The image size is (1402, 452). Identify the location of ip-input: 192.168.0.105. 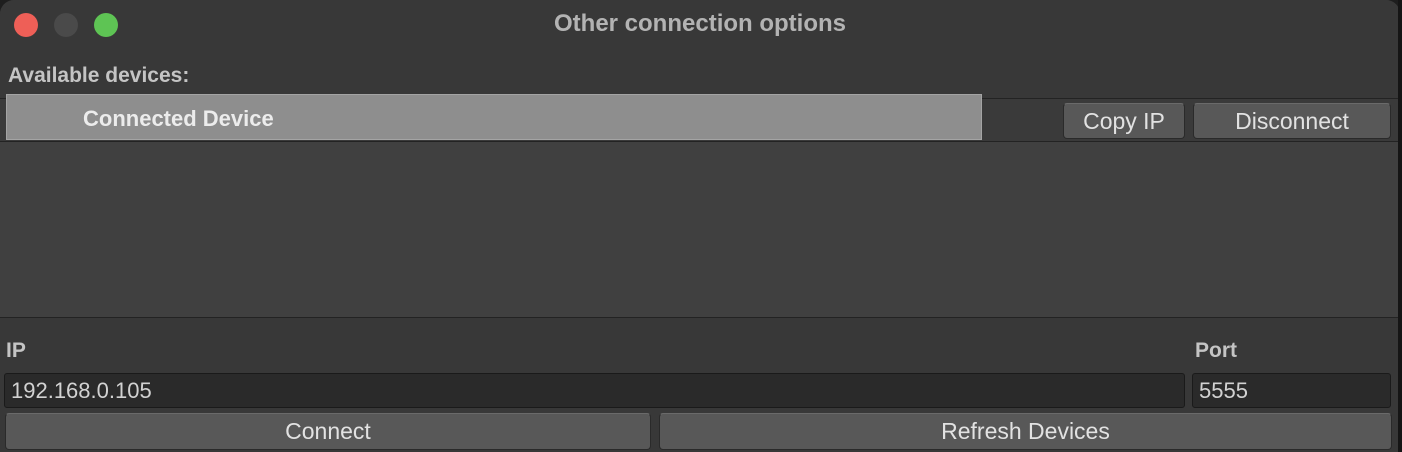
(594, 390).